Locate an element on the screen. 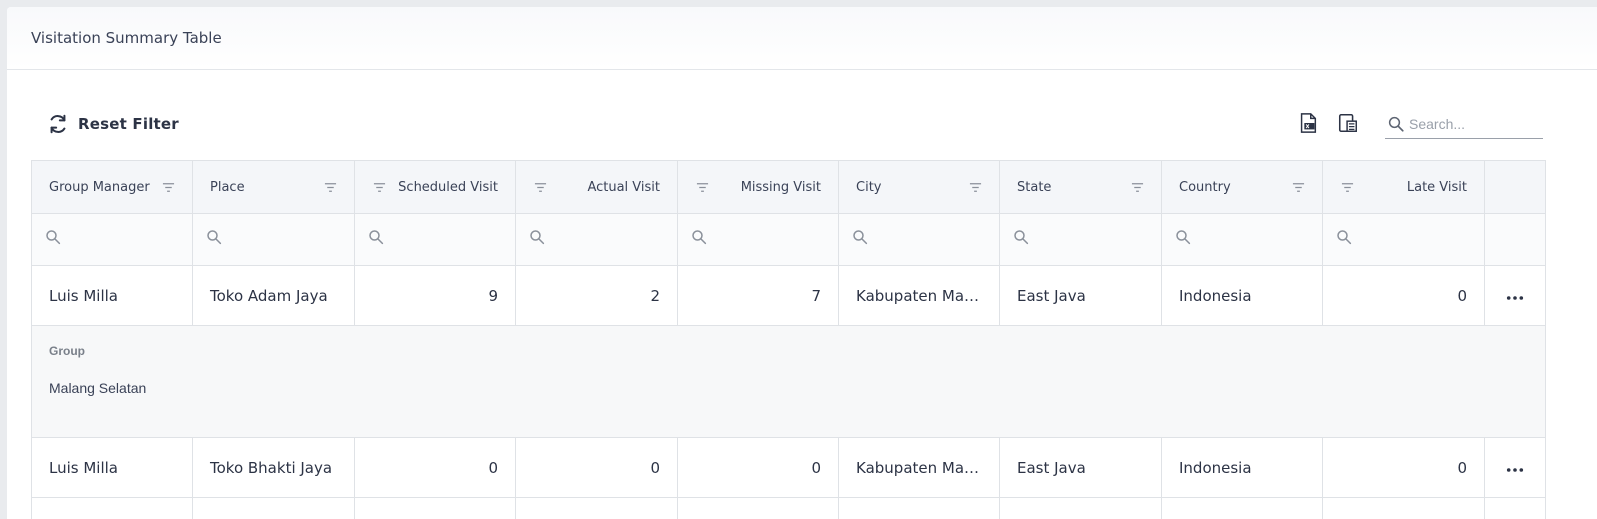  col-header-group-manager: Group Manager is located at coordinates (112, 187).